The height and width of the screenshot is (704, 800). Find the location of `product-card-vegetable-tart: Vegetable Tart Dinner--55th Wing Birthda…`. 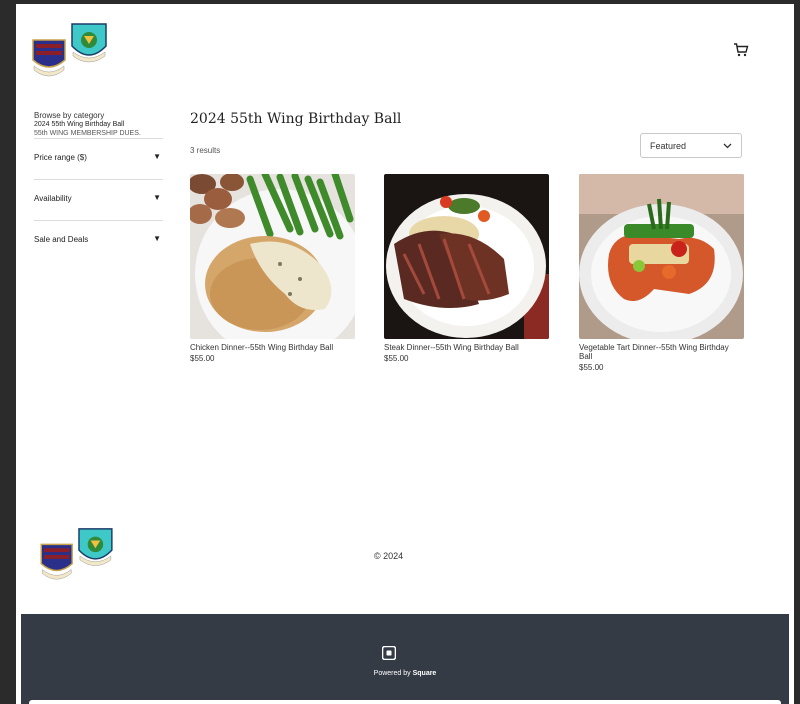

product-card-vegetable-tart: Vegetable Tart Dinner--55th Wing Birthda… is located at coordinates (661, 273).